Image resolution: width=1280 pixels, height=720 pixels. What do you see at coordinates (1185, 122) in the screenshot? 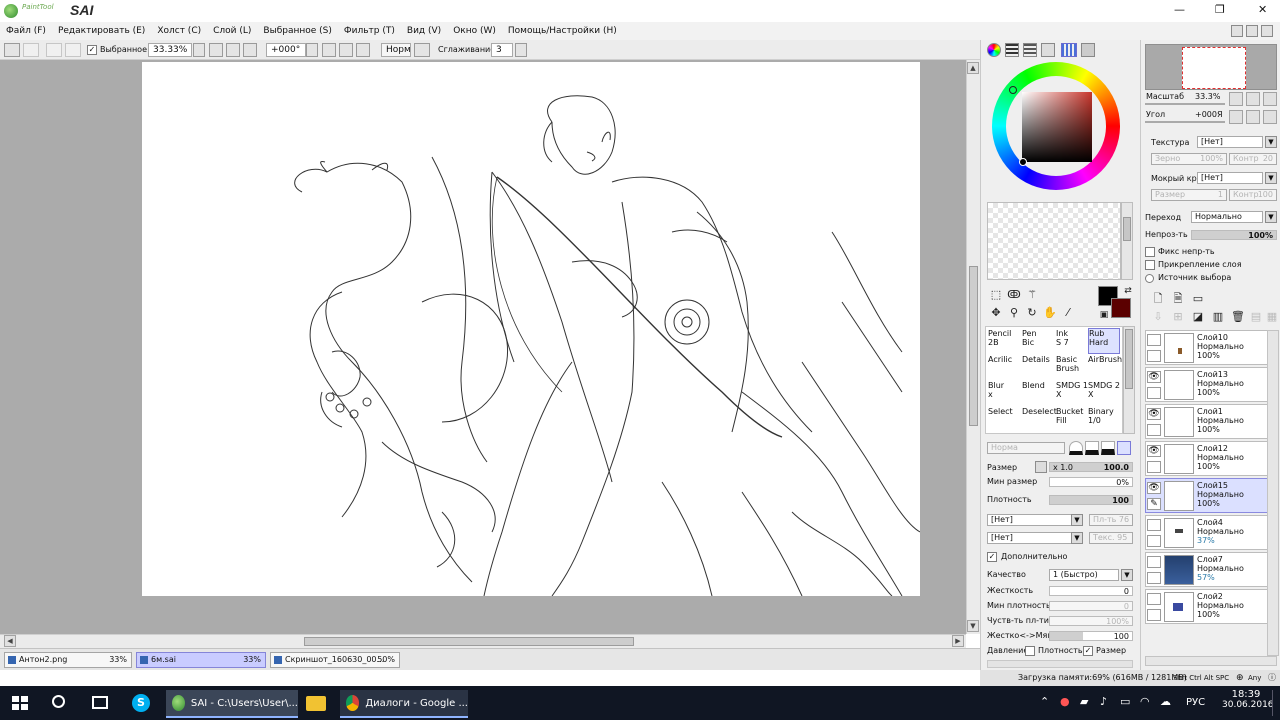
I see `nav-angle-slider` at bounding box center [1185, 122].